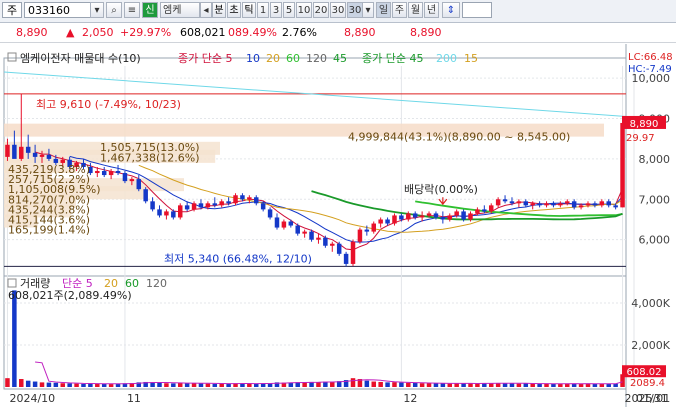  What do you see at coordinates (205, 58) in the screenshot?
I see `ma-legend-label-1: 종가 단순 5` at bounding box center [205, 58].